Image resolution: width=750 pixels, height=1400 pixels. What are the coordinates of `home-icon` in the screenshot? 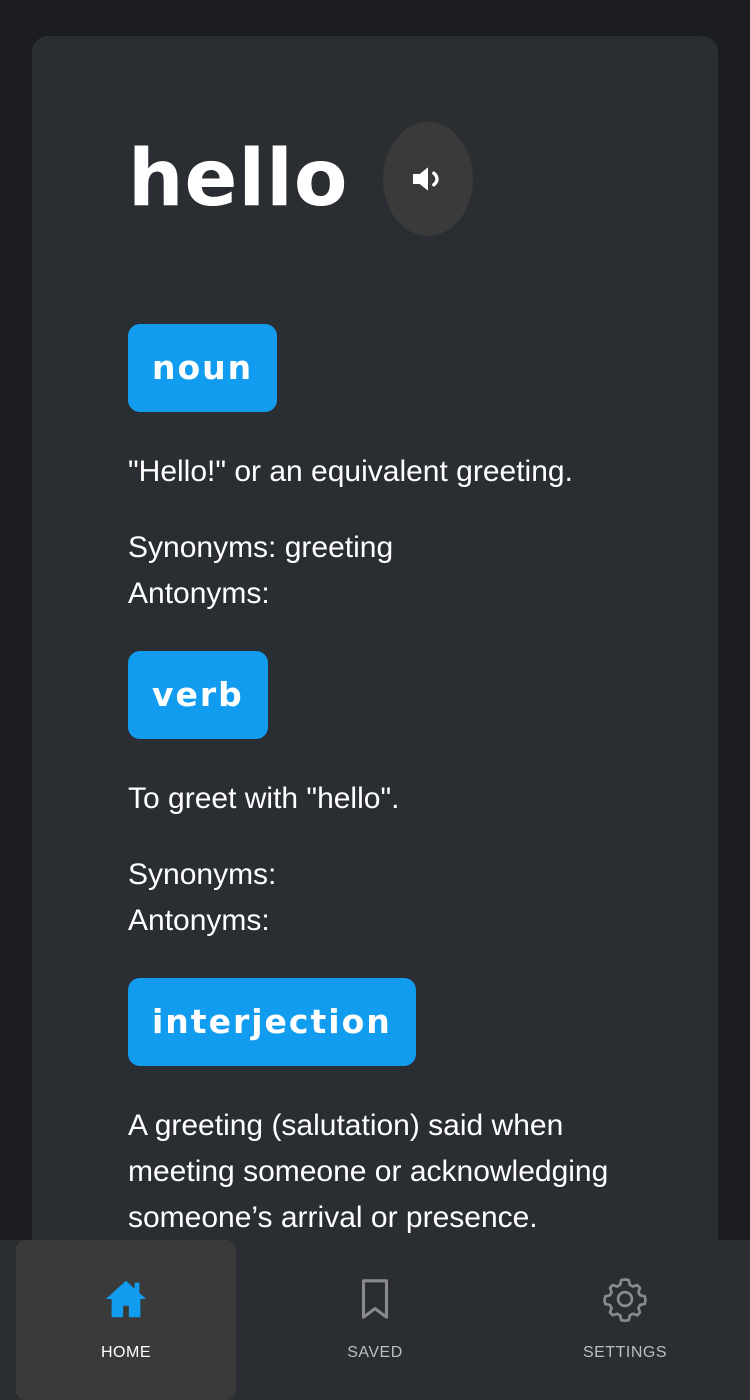 It's located at (126, 1299).